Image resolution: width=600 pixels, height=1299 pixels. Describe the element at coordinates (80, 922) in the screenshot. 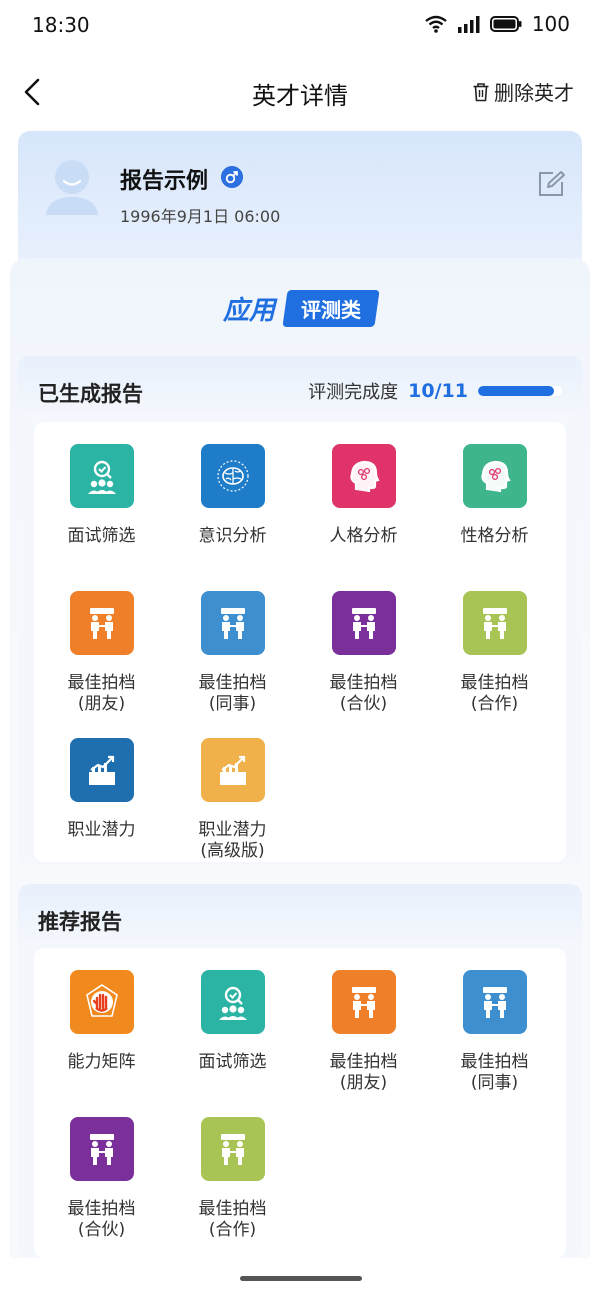

I see `section-title: 推荐报告` at that location.